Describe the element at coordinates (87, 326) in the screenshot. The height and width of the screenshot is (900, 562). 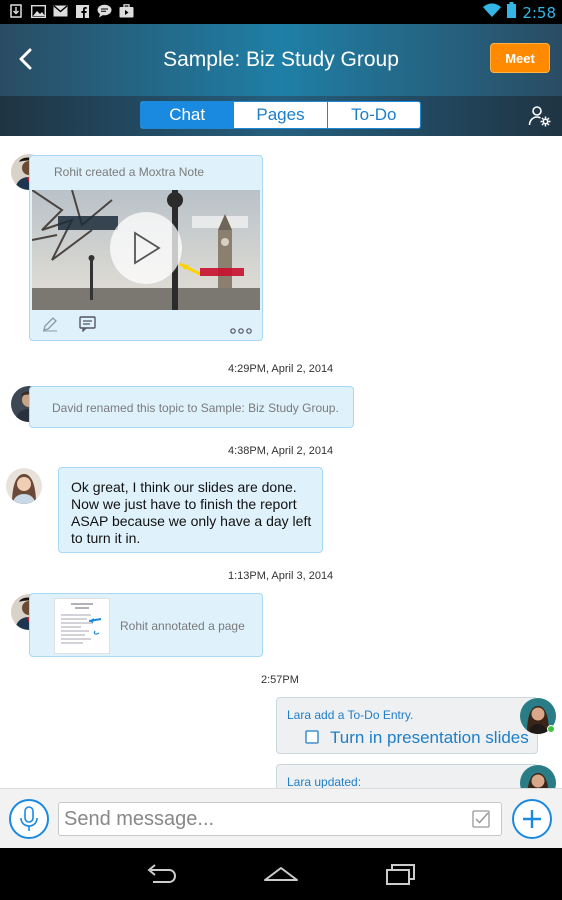
I see `comment-icon` at that location.